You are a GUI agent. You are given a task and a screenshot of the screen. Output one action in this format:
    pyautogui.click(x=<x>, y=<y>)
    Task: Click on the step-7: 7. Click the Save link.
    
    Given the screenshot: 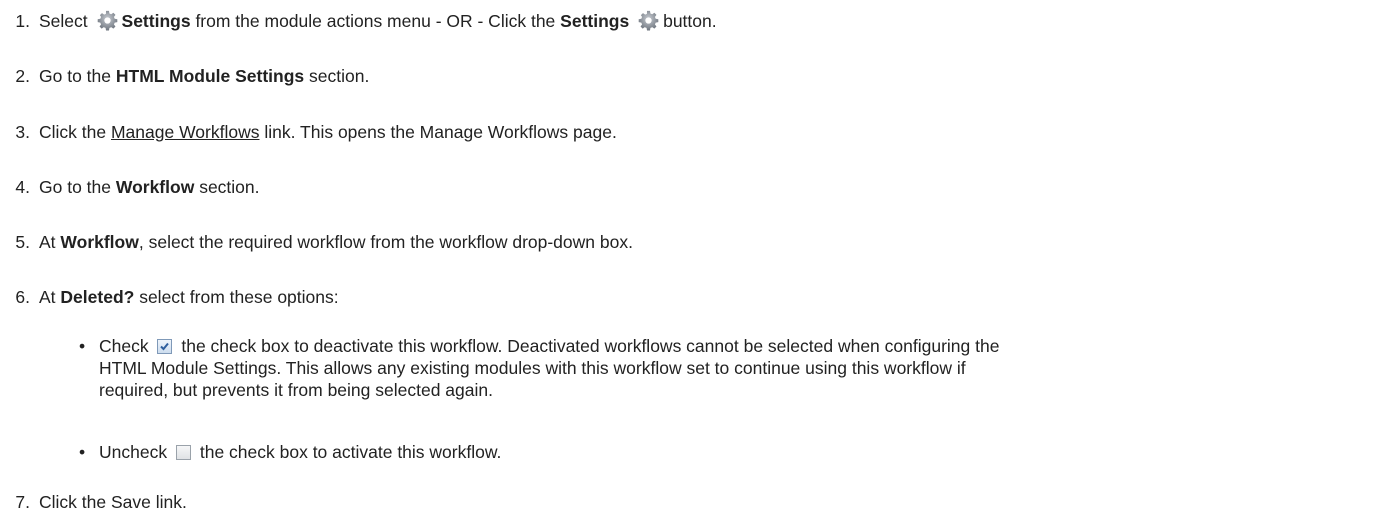 What is the action you would take?
    pyautogui.click(x=93, y=502)
    